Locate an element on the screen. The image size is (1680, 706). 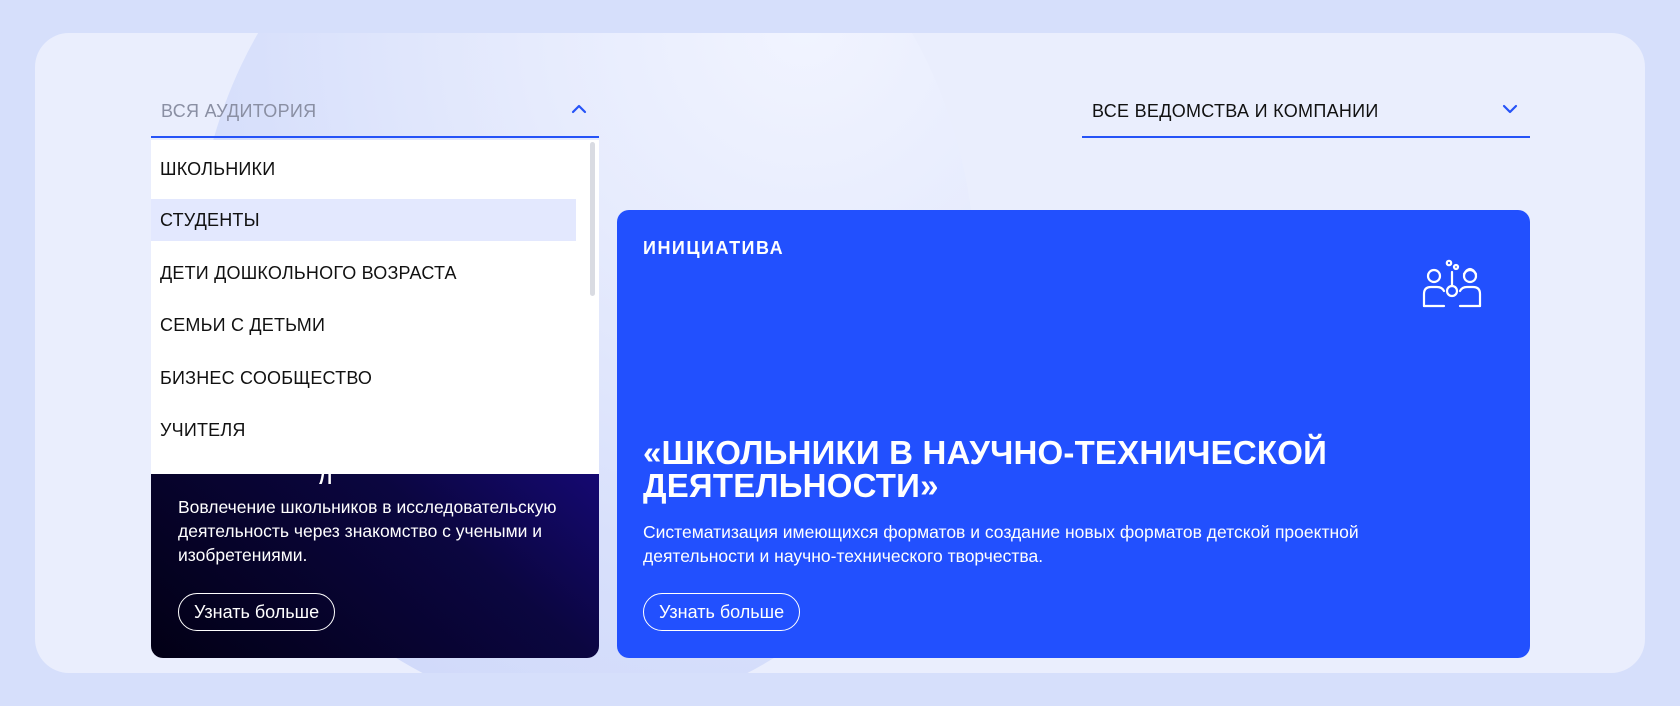
dropdown-option: УЧИТЕЛЯ is located at coordinates (363, 430).